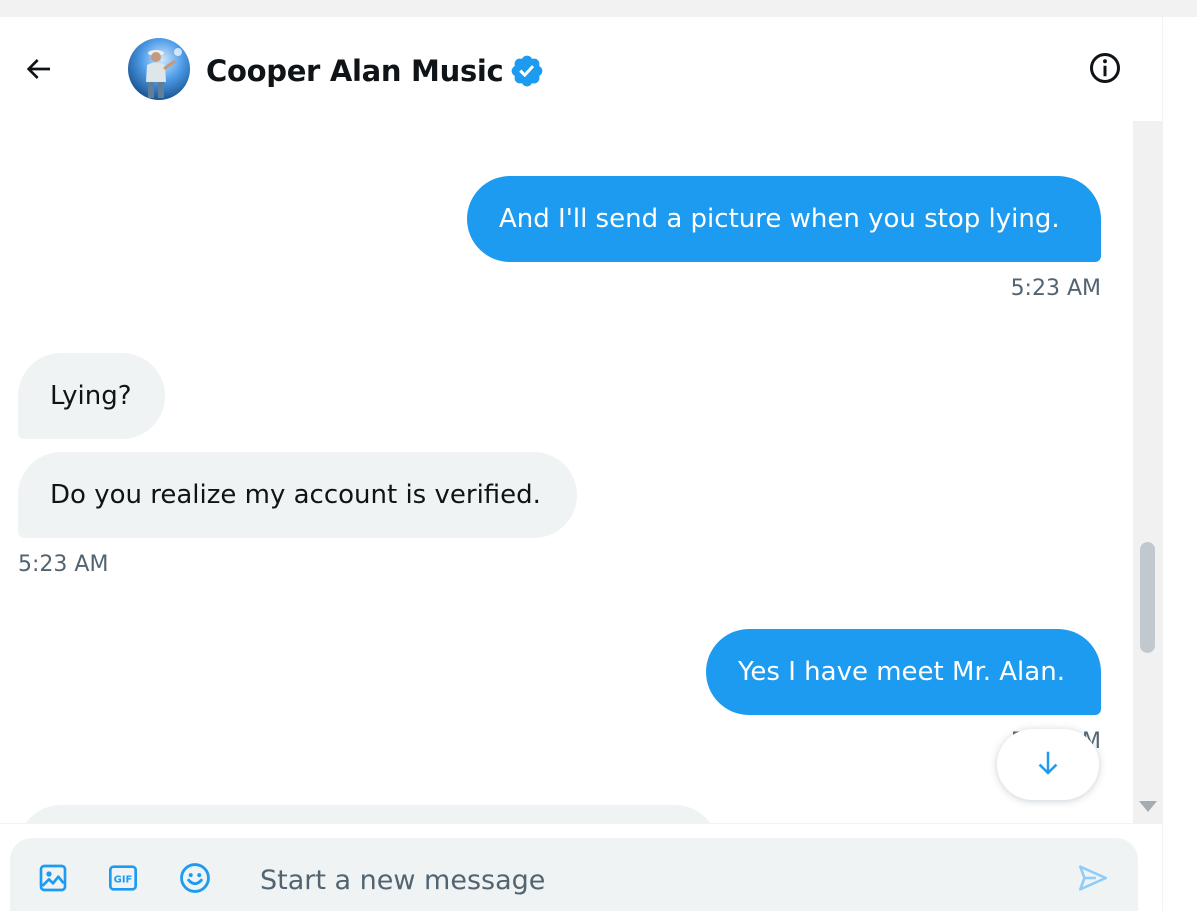 The height and width of the screenshot is (911, 1197). What do you see at coordinates (355, 71) in the screenshot?
I see `conversation-title: Cooper Alan Music` at bounding box center [355, 71].